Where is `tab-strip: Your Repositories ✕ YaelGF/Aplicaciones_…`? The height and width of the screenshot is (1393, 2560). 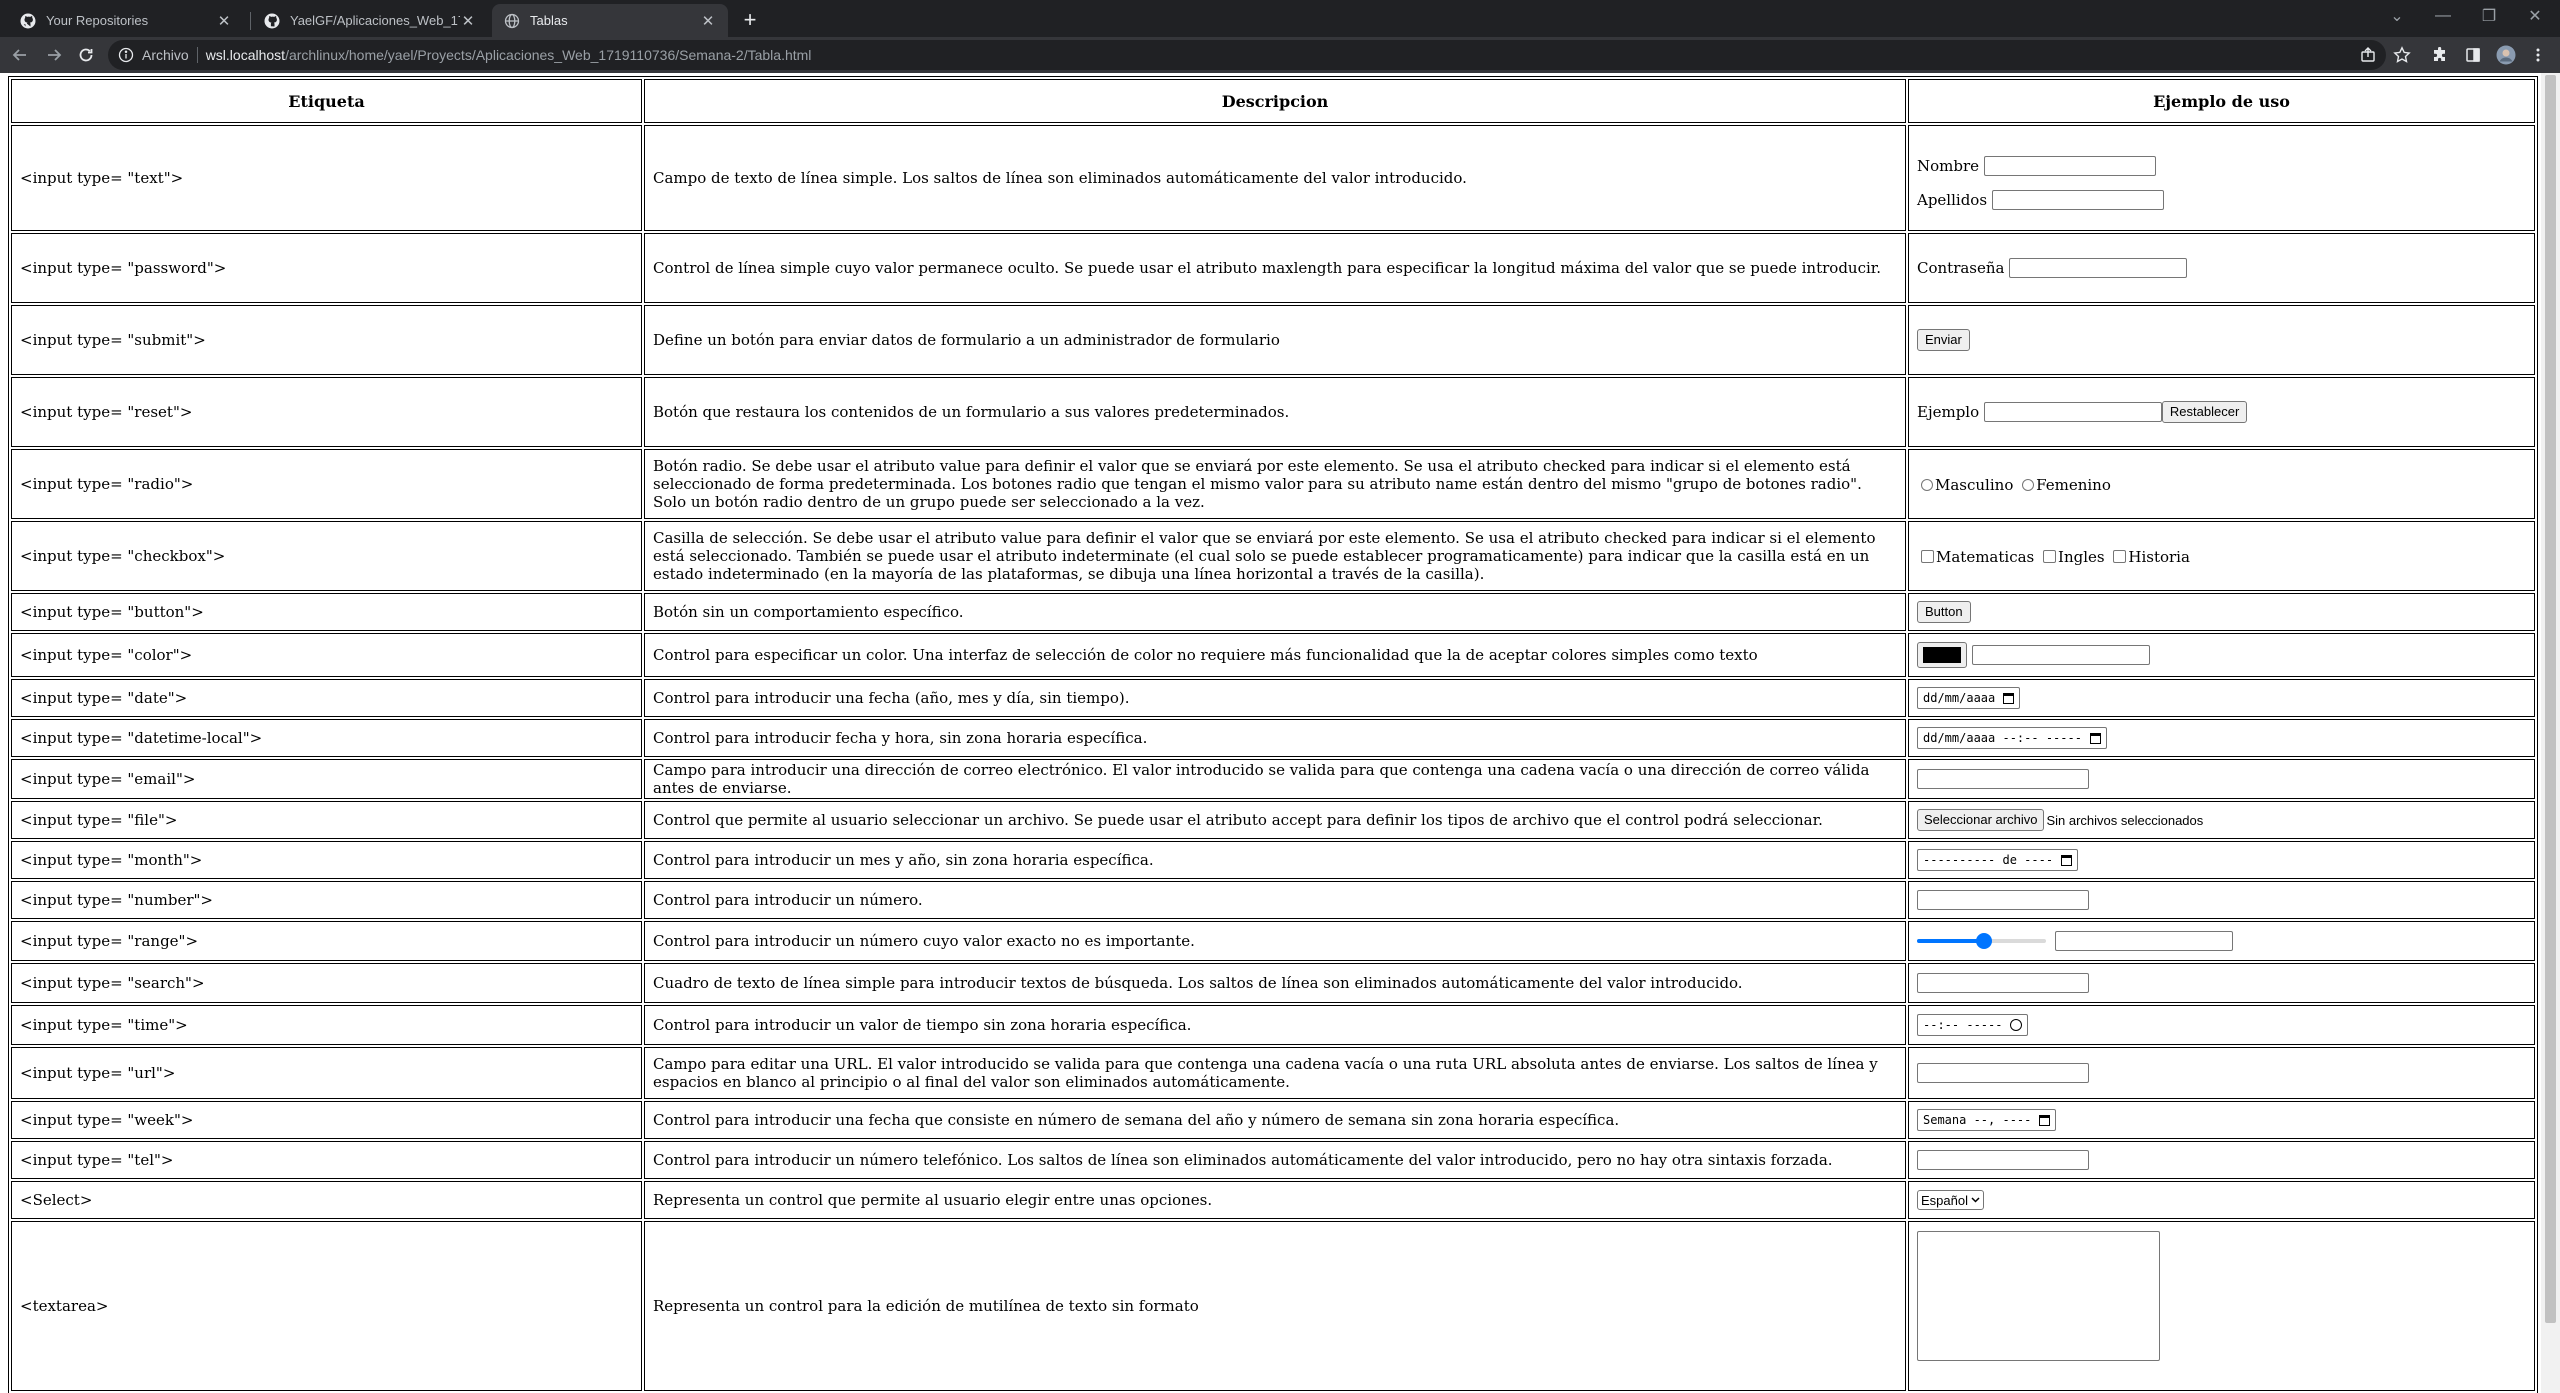
tab-strip: Your Repositories ✕ YaelGF/Aplicaciones_… is located at coordinates (1280, 18).